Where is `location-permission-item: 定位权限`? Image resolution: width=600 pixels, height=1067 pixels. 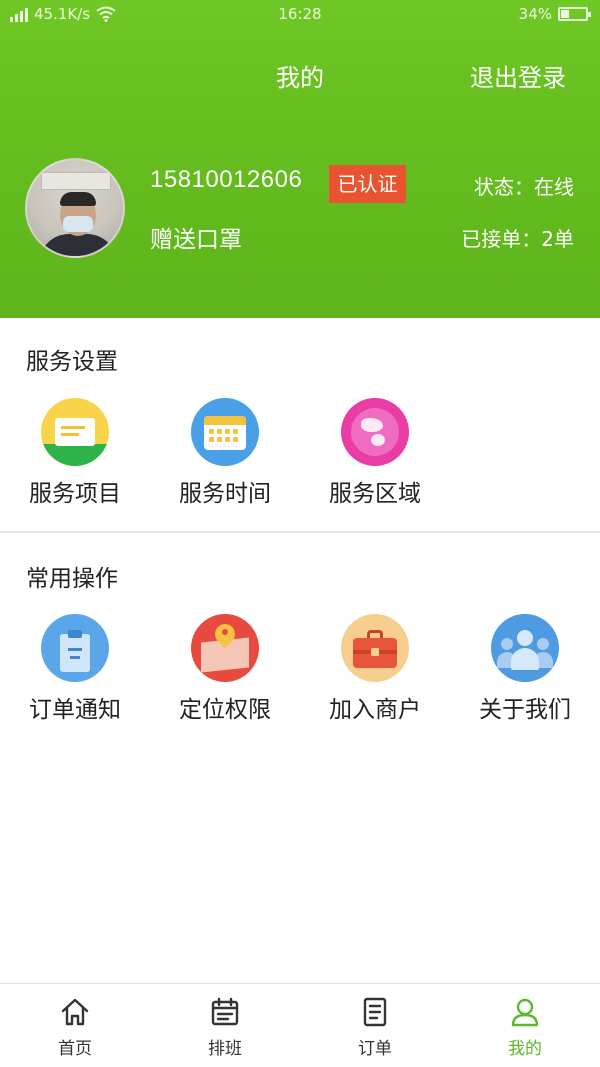
location-permission-item: 定位权限 is located at coordinates (225, 674).